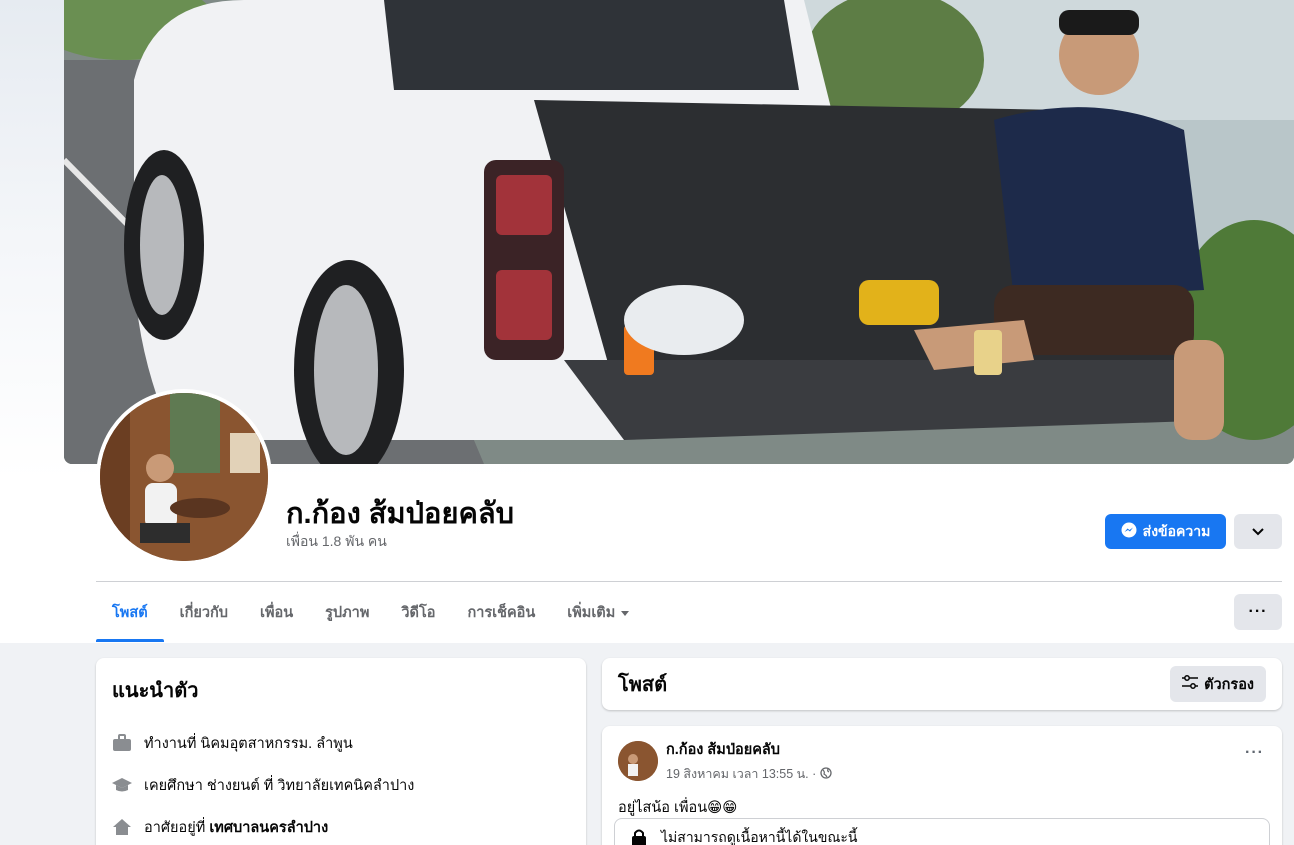 This screenshot has width=1294, height=845. Describe the element at coordinates (204, 612) in the screenshot. I see `tab-about: เกี่ยวกับ` at that location.